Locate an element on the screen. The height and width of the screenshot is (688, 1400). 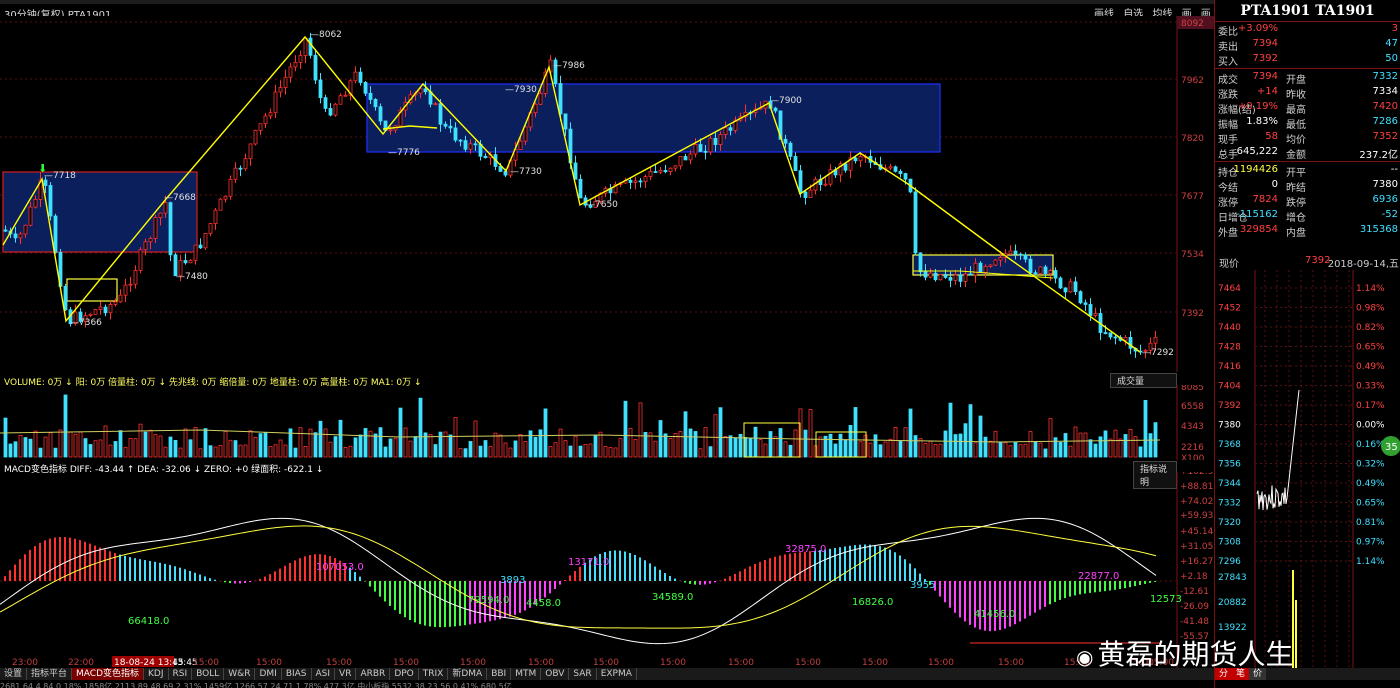
tab-1: 指标平台 is located at coordinates (50, 674).